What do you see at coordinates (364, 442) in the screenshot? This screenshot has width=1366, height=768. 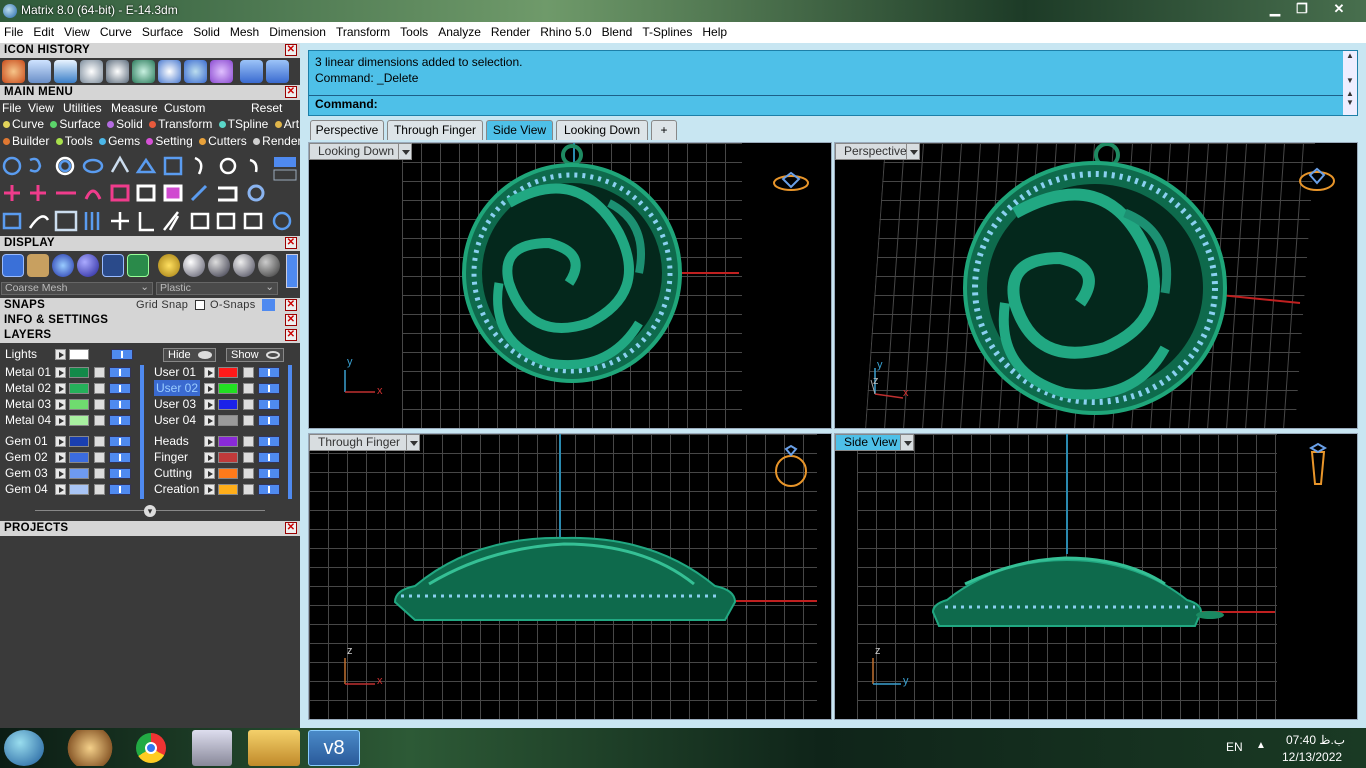 I see `viewport-label: Through Finger` at bounding box center [364, 442].